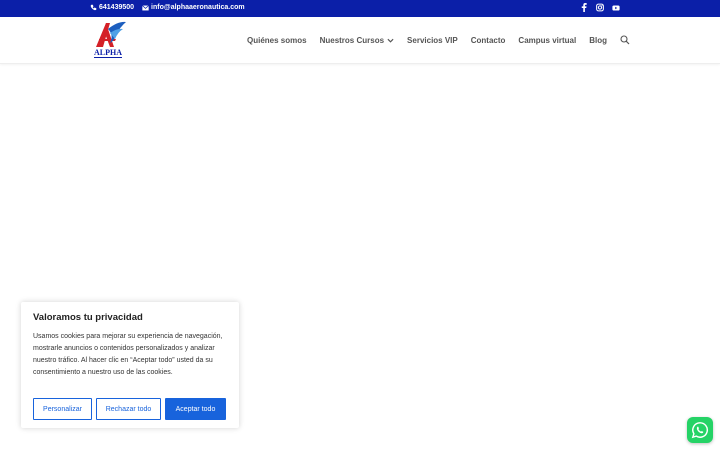 The width and height of the screenshot is (720, 450). Describe the element at coordinates (625, 40) in the screenshot. I see `search-icon` at that location.